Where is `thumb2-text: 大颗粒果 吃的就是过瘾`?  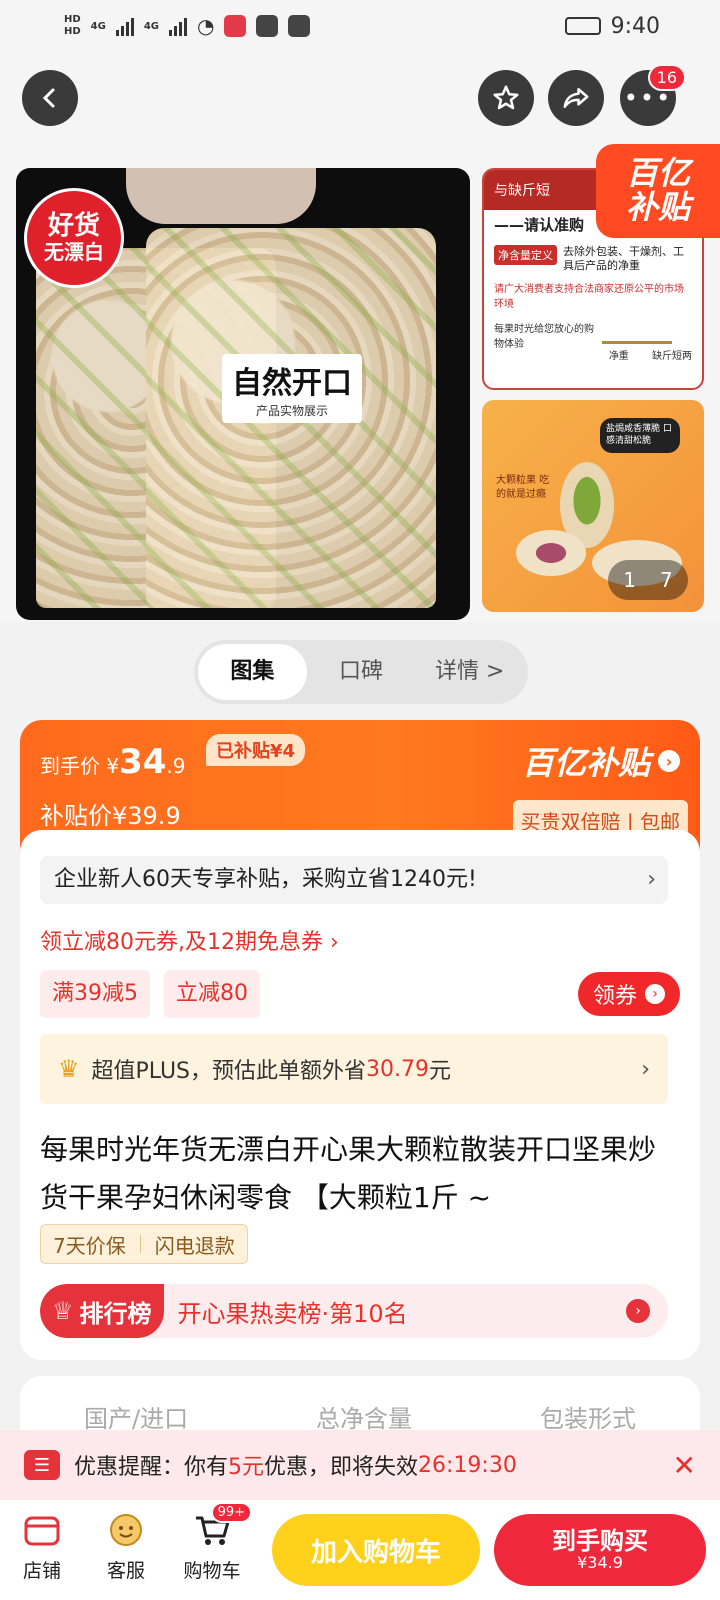 thumb2-text: 大颗粒果 吃的就是过瘾 is located at coordinates (523, 487).